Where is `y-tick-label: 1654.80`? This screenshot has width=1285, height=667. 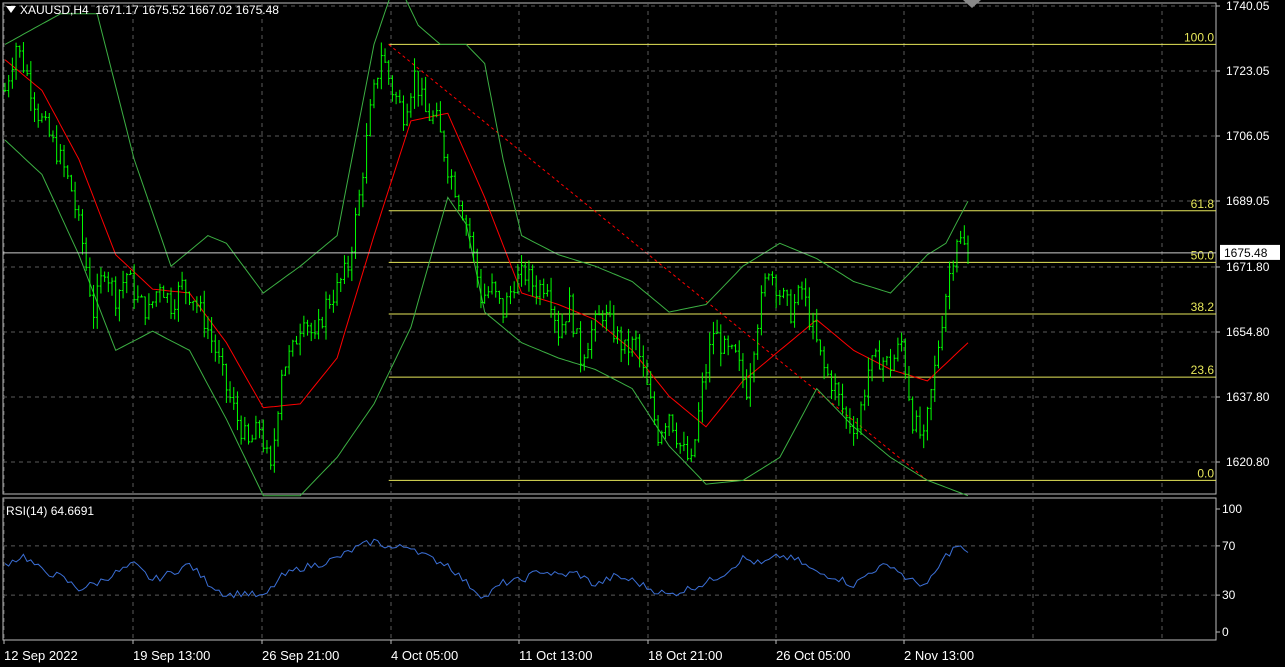
y-tick-label: 1654.80 is located at coordinates (1248, 332).